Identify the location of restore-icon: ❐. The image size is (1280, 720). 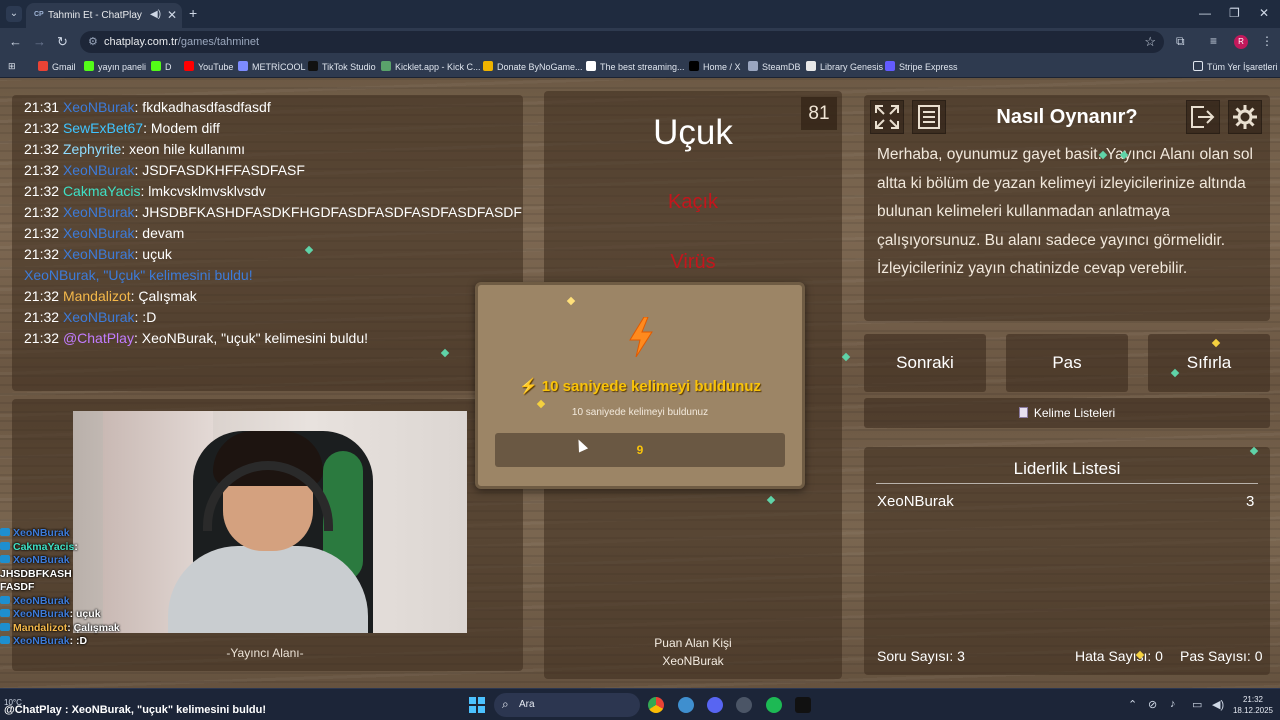
(1234, 13).